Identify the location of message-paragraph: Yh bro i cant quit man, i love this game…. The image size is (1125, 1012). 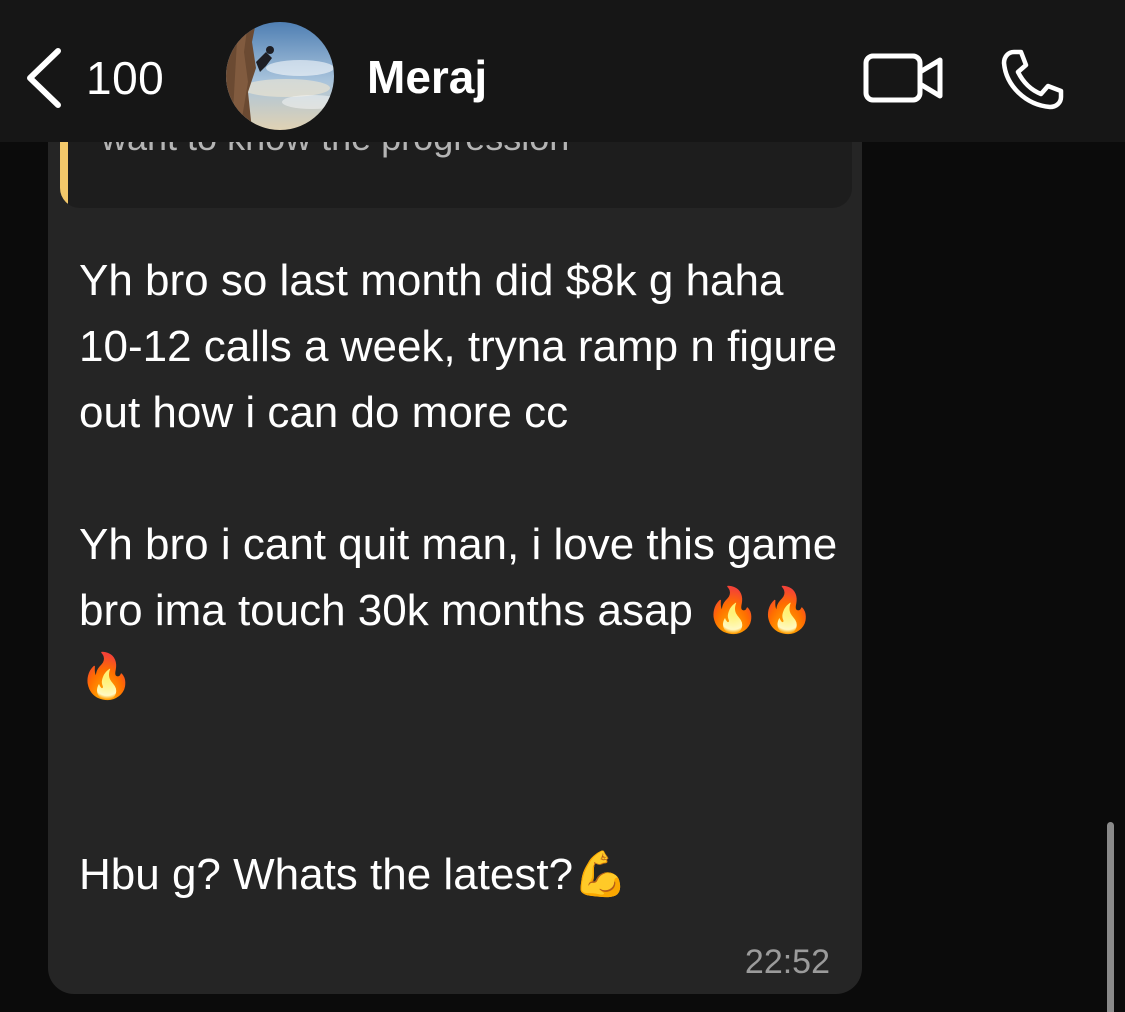
(458, 610).